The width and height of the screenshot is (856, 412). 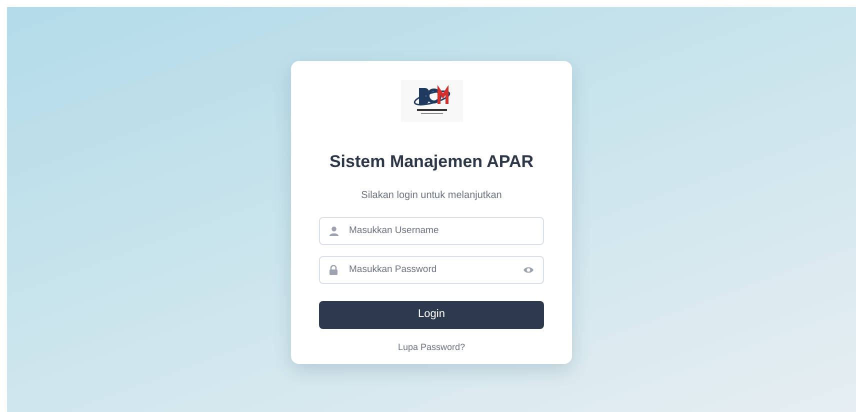 What do you see at coordinates (431, 162) in the screenshot?
I see `app-title: Sistem Manajemen APAR` at bounding box center [431, 162].